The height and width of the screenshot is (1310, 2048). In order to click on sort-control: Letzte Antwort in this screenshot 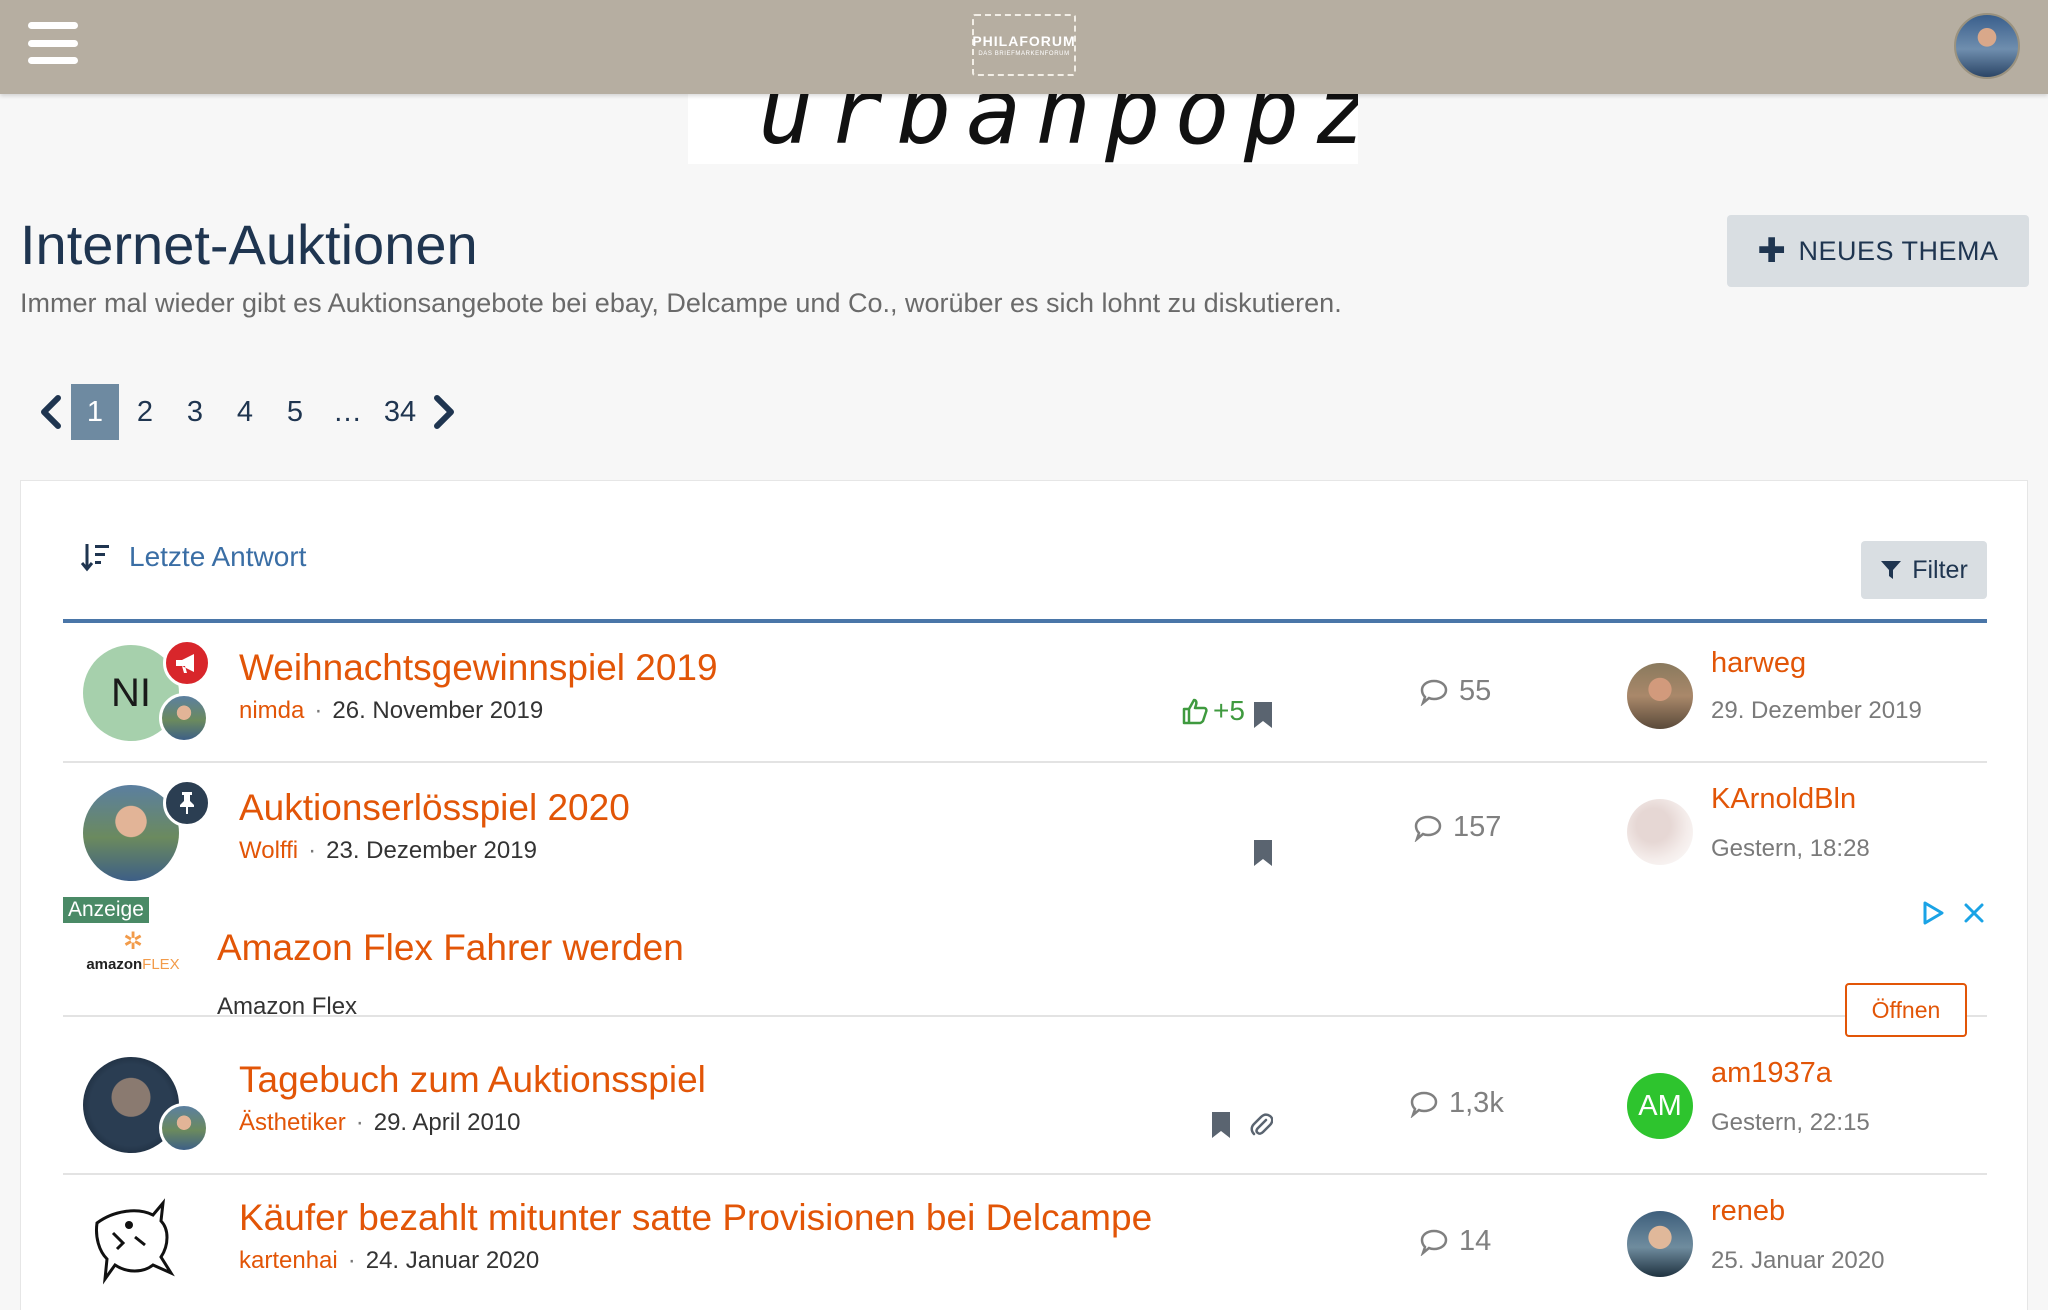, I will do `click(193, 557)`.